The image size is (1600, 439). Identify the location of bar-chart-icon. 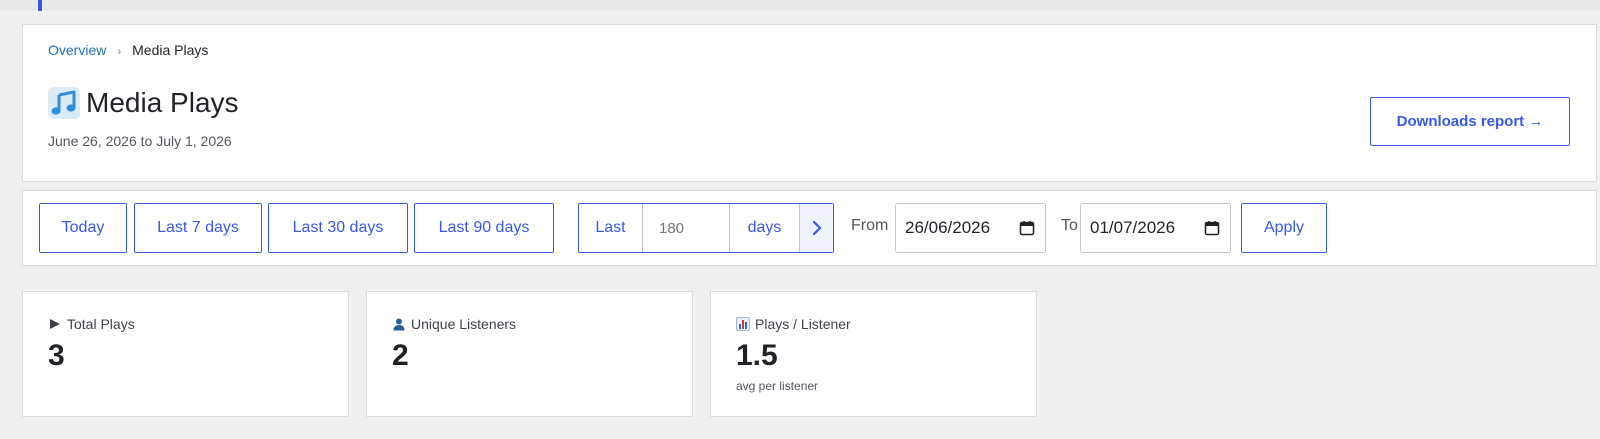
(743, 324).